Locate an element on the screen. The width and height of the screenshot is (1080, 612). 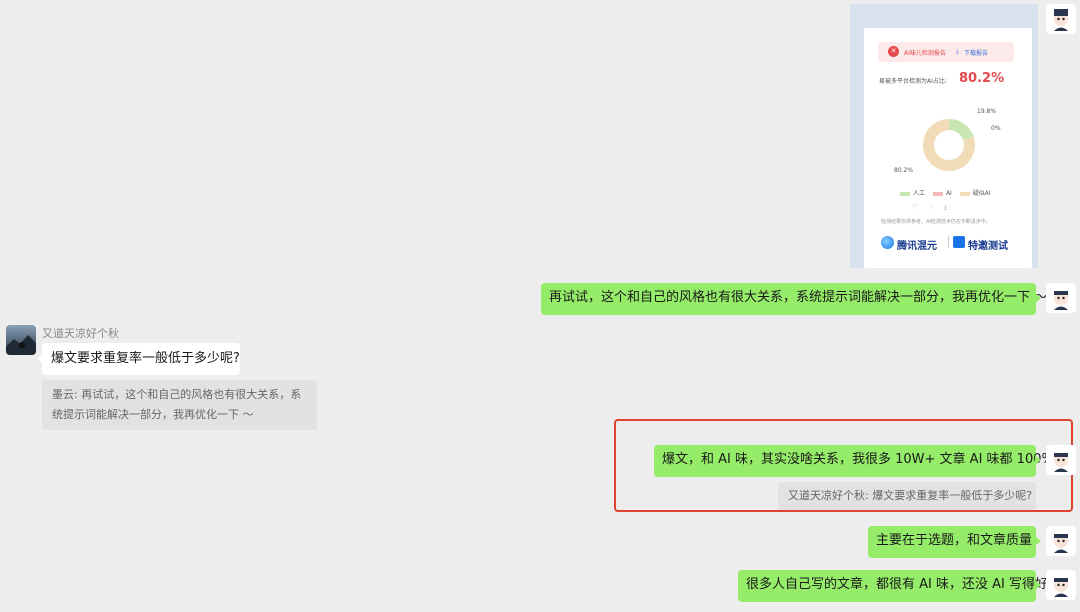
chart-legend: 人工 AI 疑似AI is located at coordinates (945, 192).